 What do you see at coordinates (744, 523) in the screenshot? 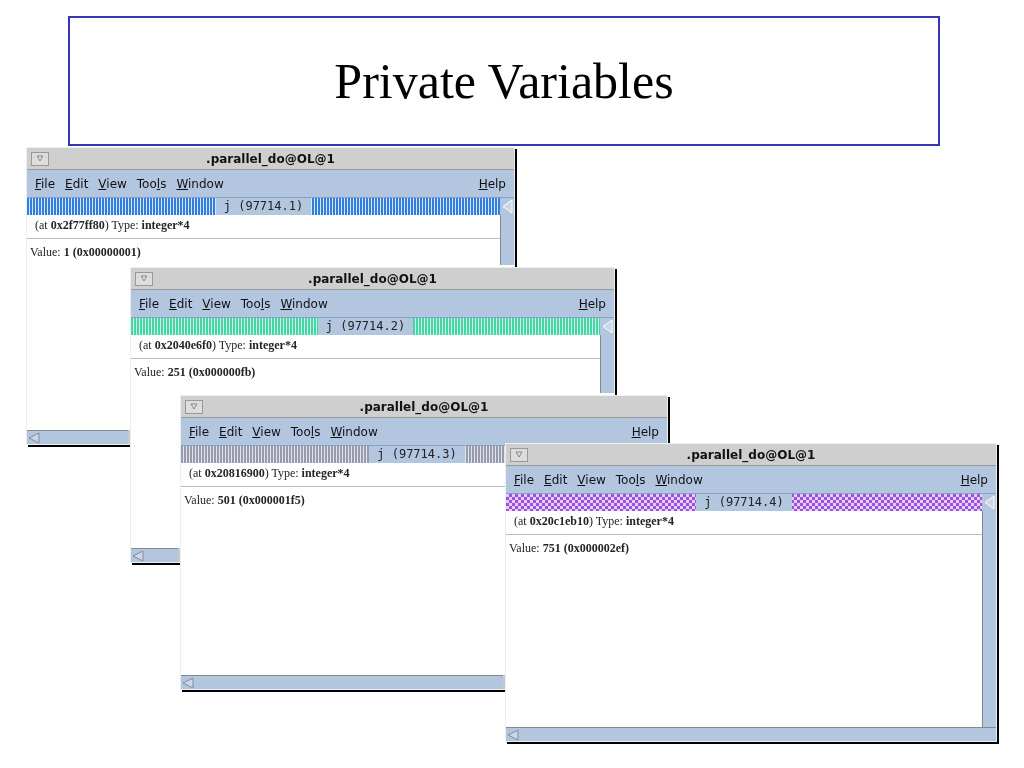
I see `variable-info: (at 0x20c1eb10) Type: integer*4` at bounding box center [744, 523].